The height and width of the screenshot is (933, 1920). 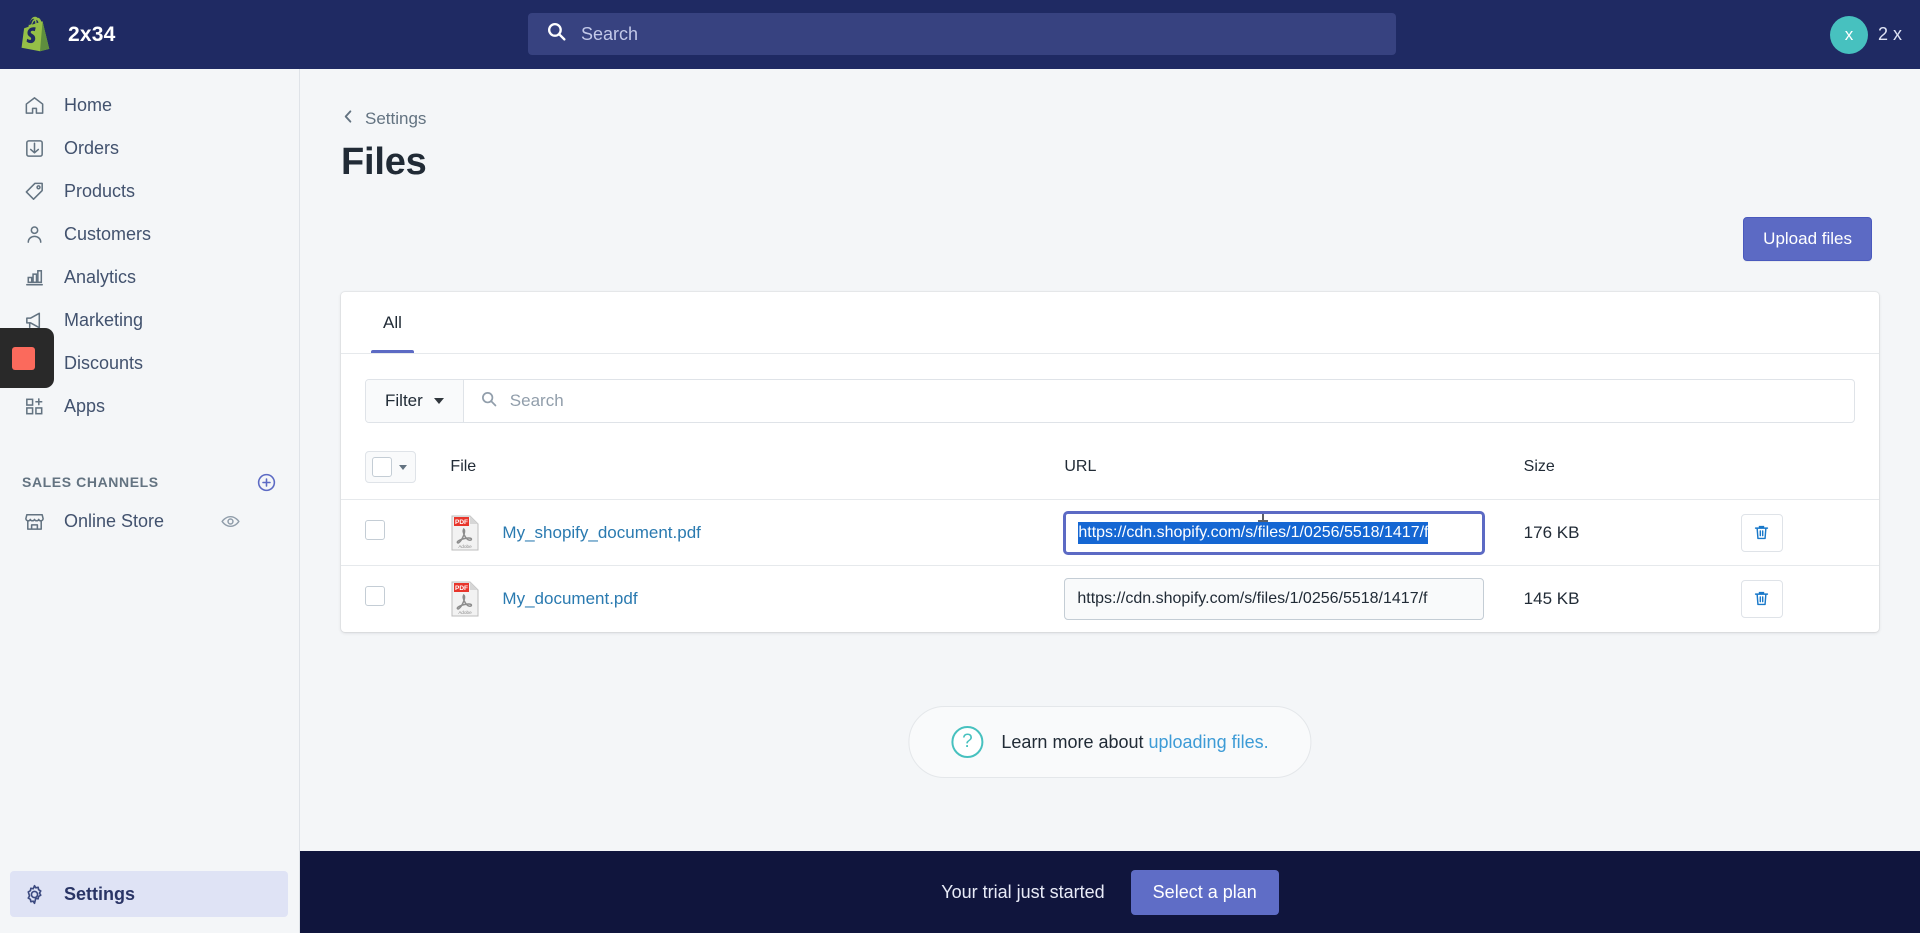 I want to click on sidebar-item-settings: Settings, so click(x=149, y=894).